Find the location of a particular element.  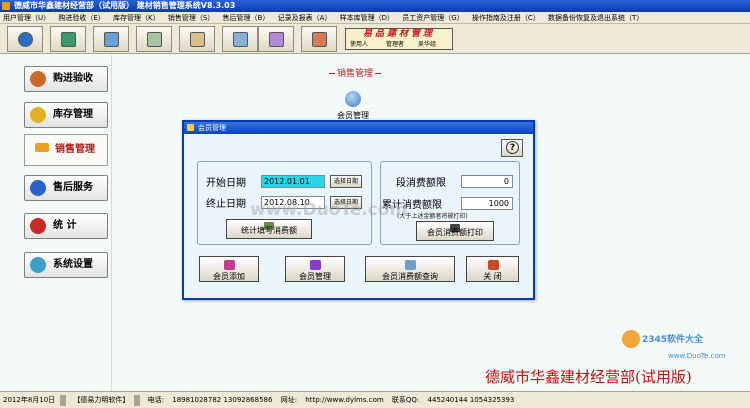

section-title: 销售管理 is located at coordinates (355, 72).